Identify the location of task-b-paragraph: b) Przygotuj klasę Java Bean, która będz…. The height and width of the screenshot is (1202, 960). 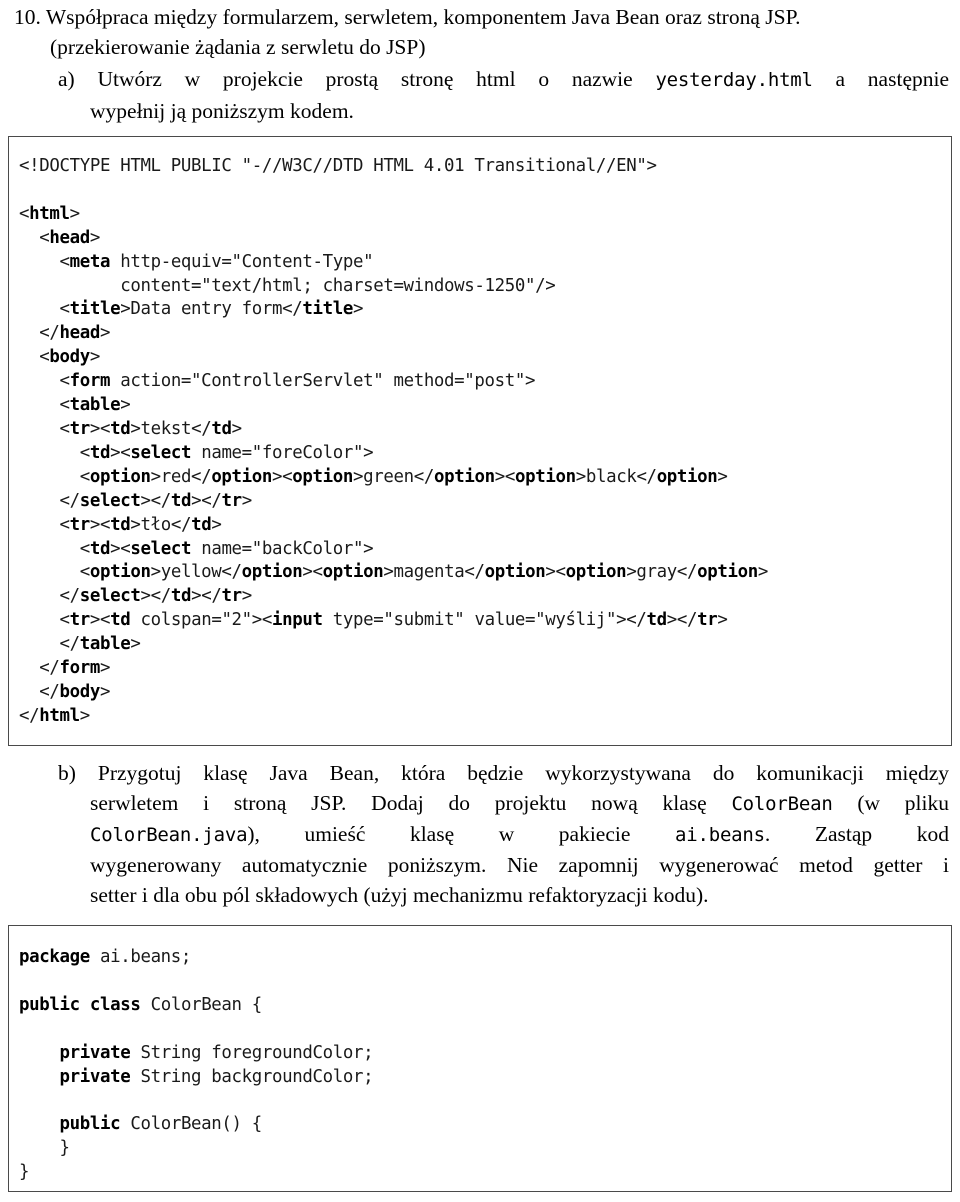
(503, 834).